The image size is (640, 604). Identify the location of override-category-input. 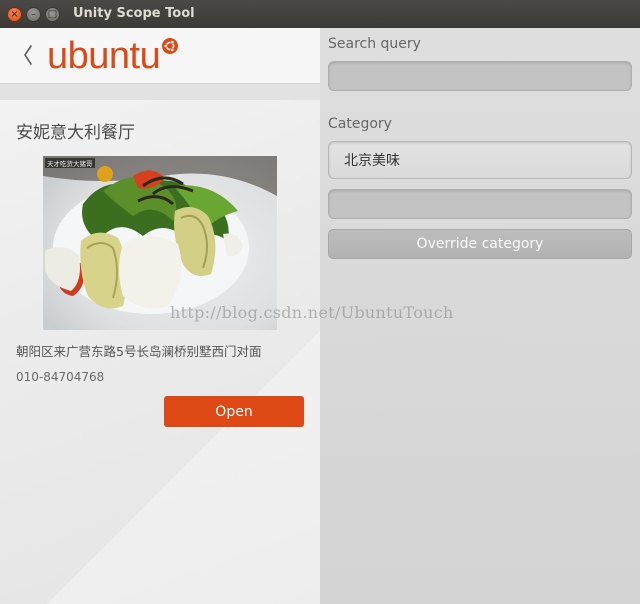
(480, 204).